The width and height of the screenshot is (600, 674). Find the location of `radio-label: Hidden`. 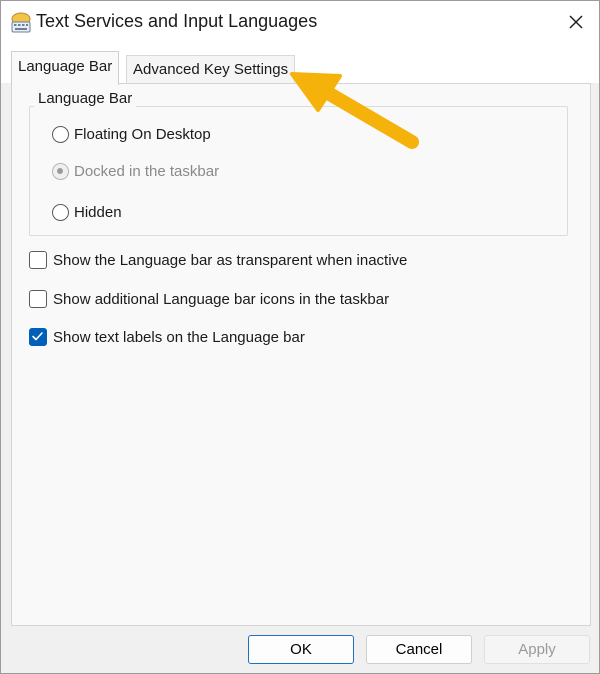

radio-label: Hidden is located at coordinates (98, 212).